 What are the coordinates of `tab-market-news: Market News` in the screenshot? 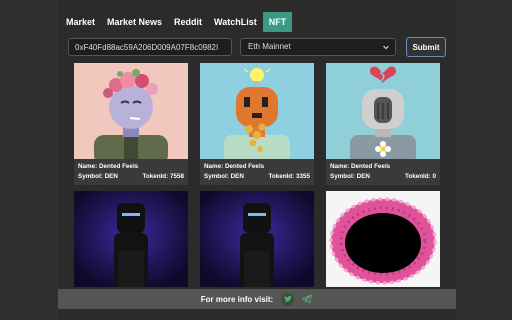 It's located at (134, 22).